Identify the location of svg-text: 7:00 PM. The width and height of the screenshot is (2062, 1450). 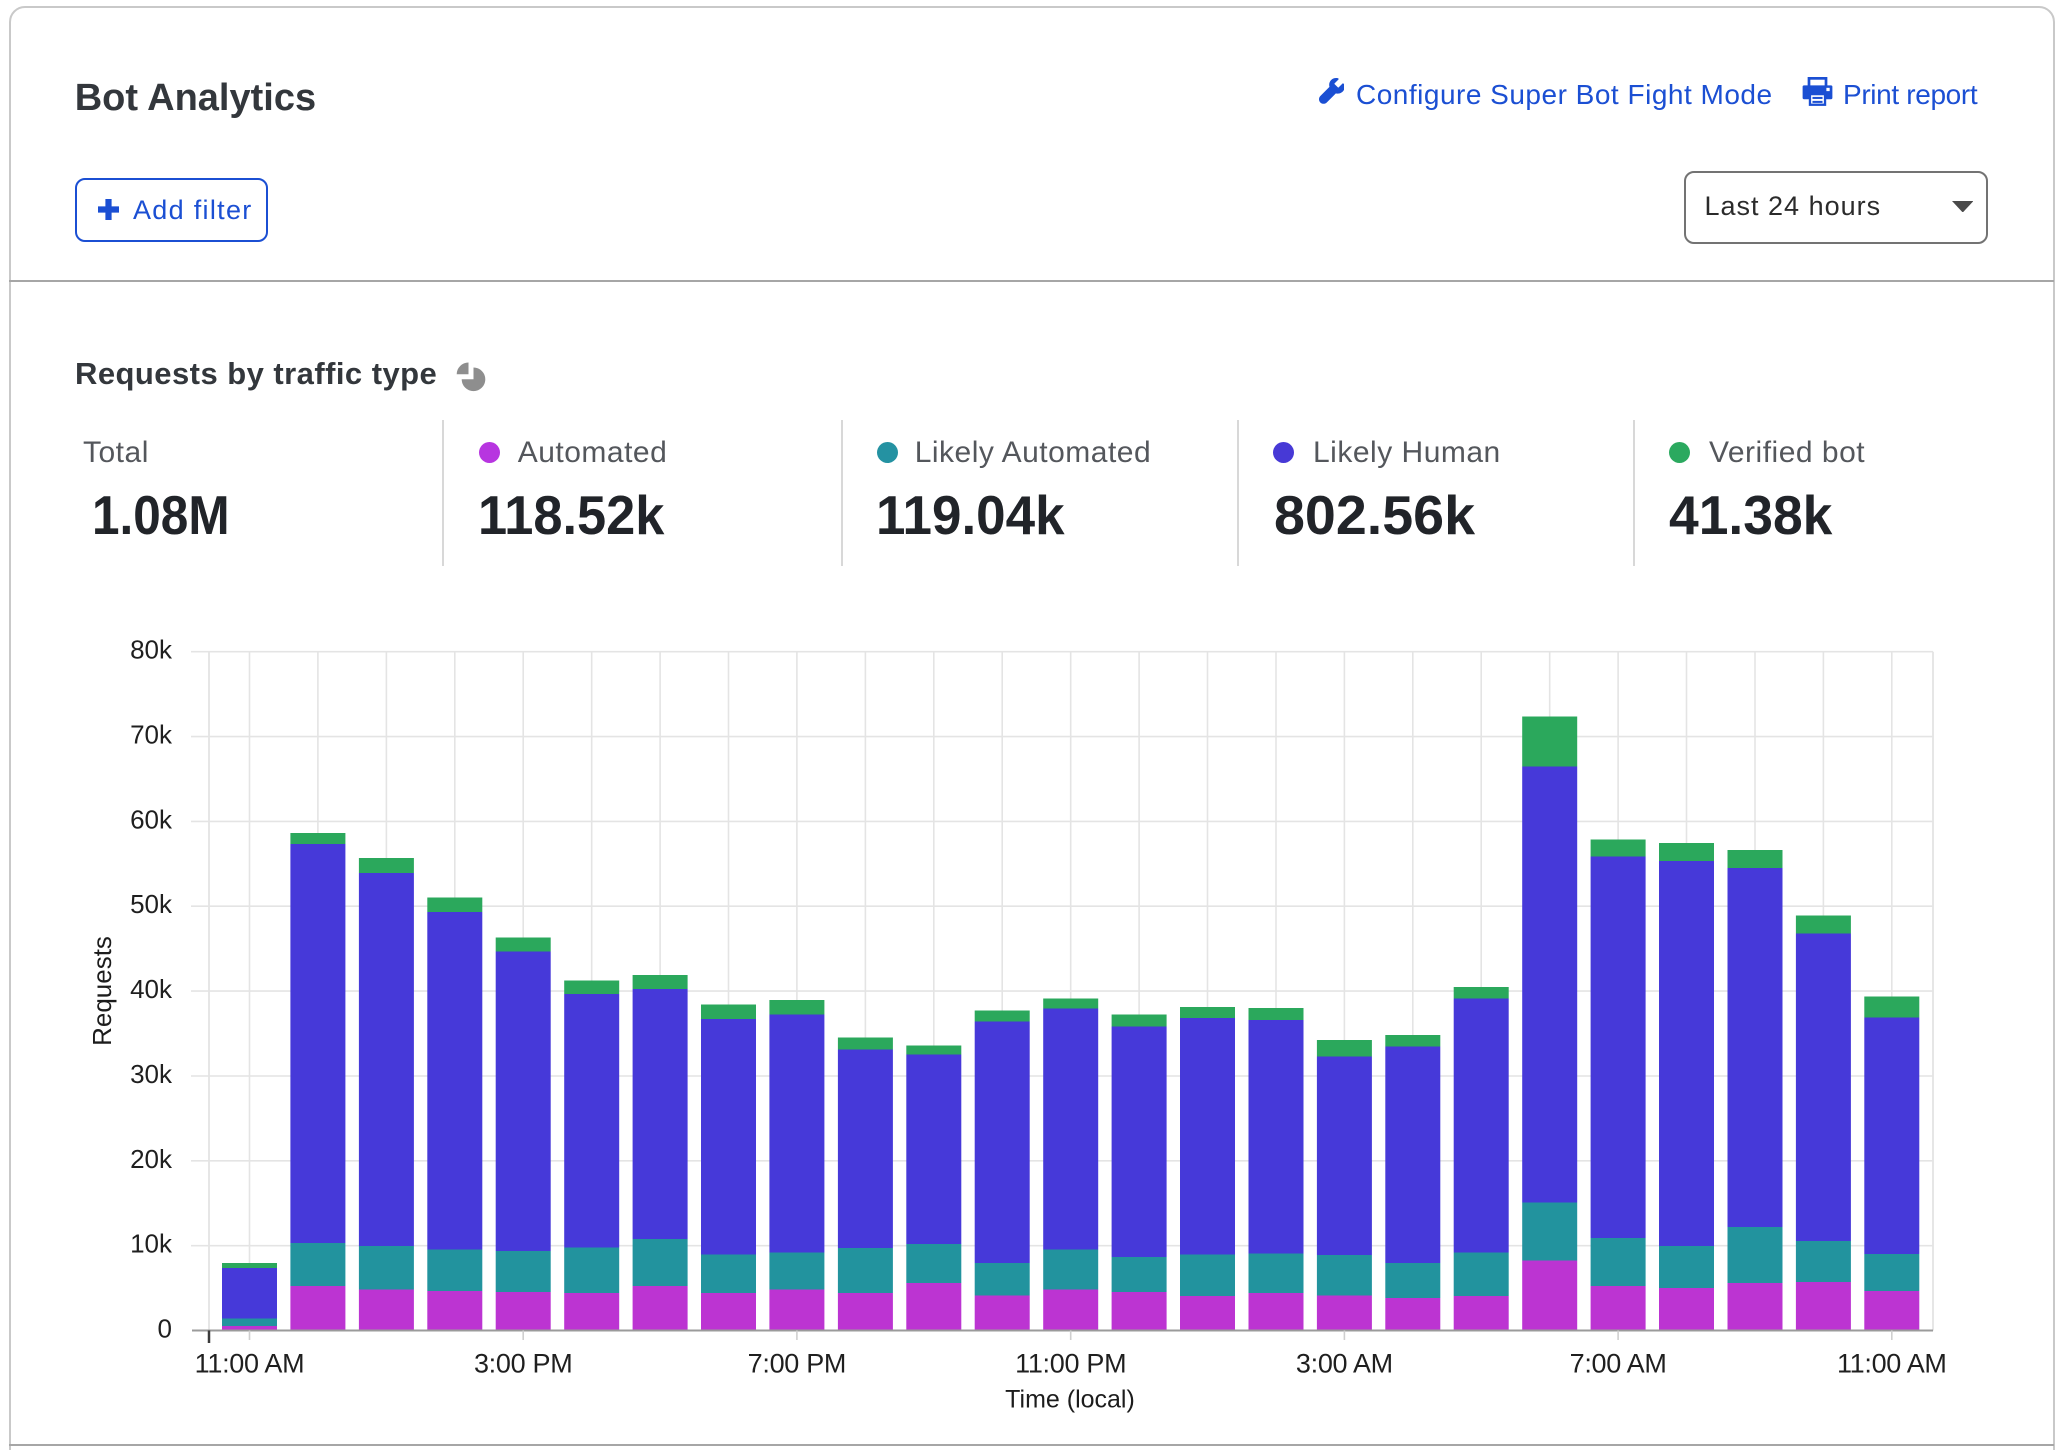
(797, 1364).